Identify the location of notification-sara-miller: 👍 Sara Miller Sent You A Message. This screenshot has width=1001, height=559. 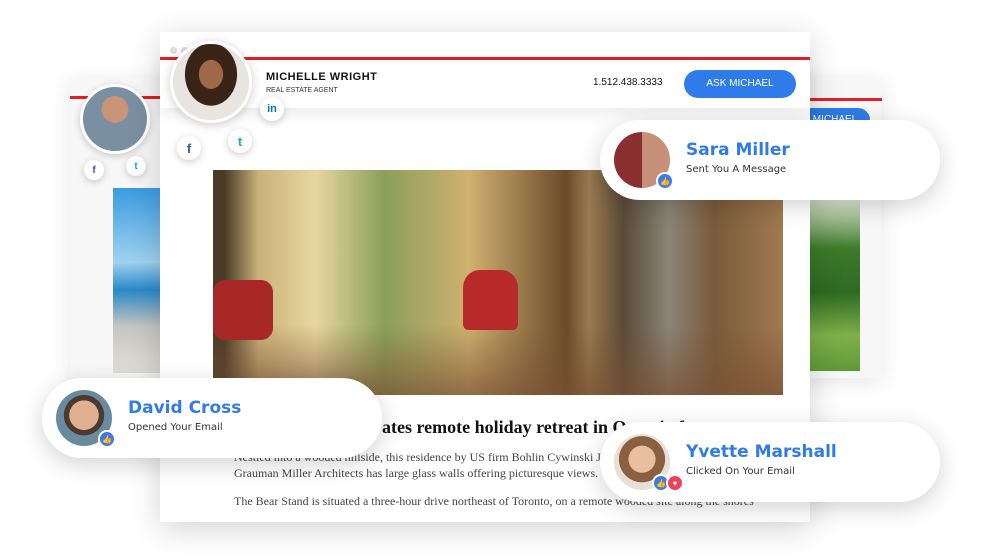
(770, 160).